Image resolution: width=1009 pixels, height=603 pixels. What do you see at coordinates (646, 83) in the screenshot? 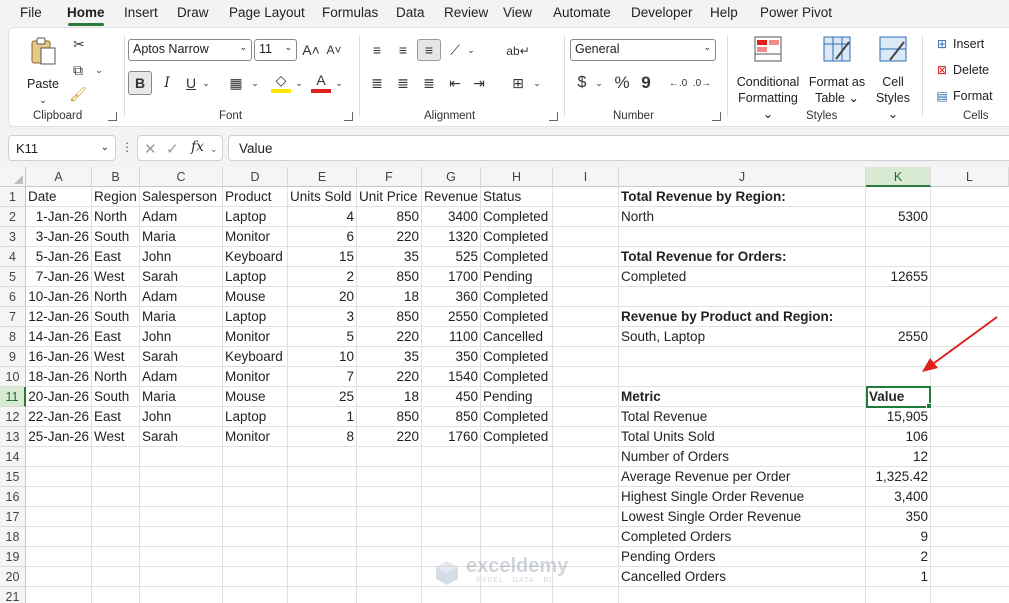
I see `comma-style-icon: 9` at bounding box center [646, 83].